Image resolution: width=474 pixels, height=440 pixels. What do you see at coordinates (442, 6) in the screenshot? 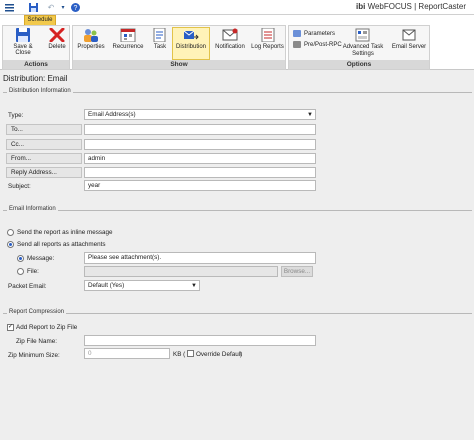
I see `app-title-suffix: ReportCaster` at bounding box center [442, 6].